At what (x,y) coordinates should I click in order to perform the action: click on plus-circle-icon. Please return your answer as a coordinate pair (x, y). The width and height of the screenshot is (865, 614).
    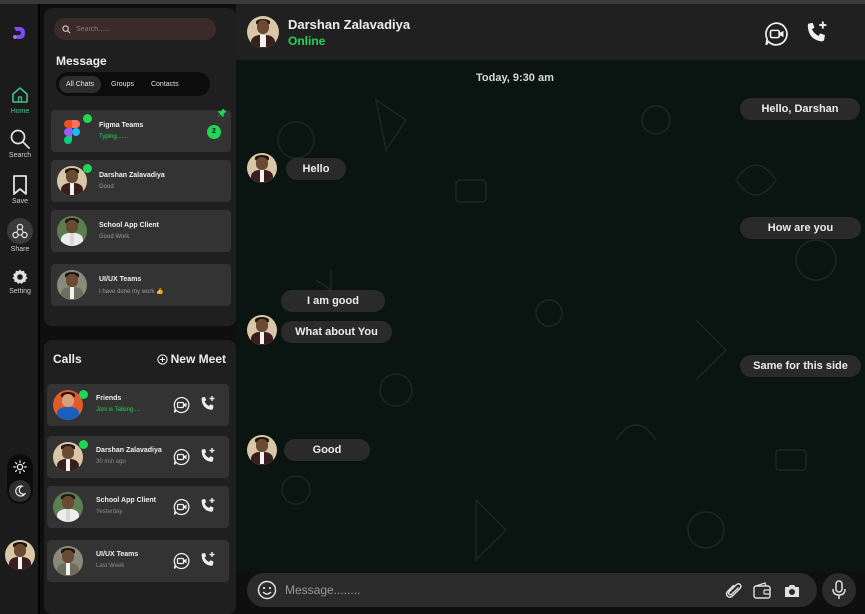
    Looking at the image, I should click on (162, 359).